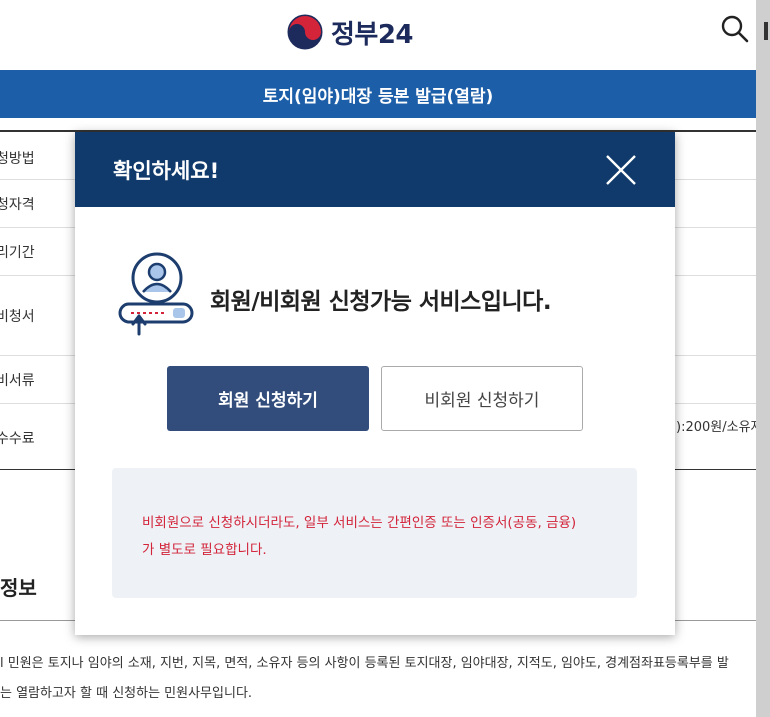 Image resolution: width=770 pixels, height=717 pixels. I want to click on search-icon, so click(735, 29).